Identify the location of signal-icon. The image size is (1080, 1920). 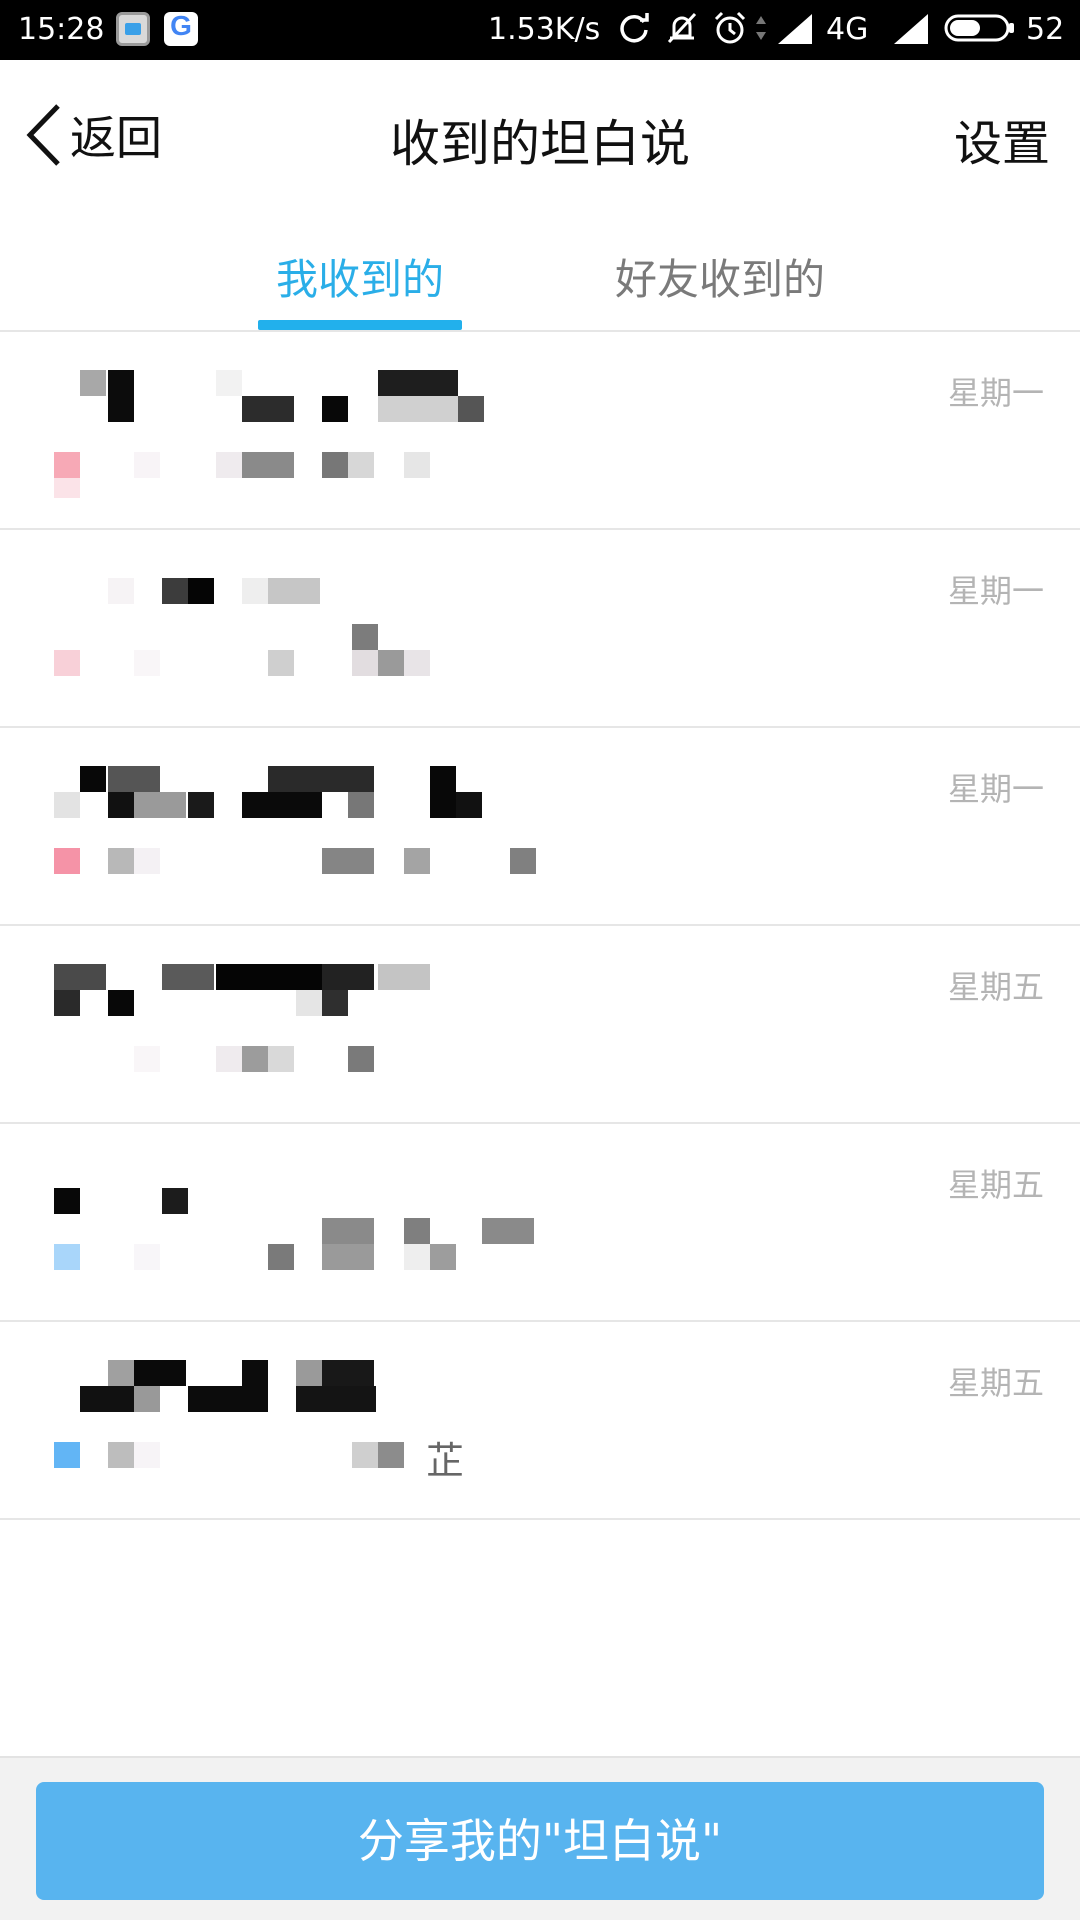
(795, 29).